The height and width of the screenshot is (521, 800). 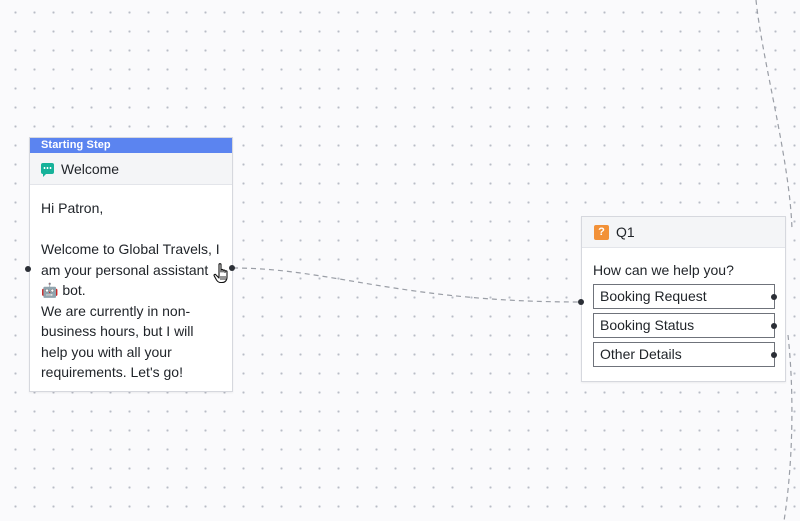 What do you see at coordinates (220, 273) in the screenshot?
I see `hand-pointer-icon` at bounding box center [220, 273].